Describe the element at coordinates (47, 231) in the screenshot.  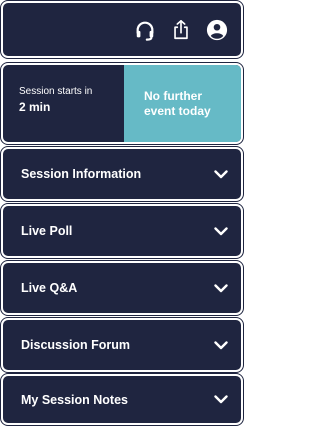
I see `accordion-label: Live Poll` at that location.